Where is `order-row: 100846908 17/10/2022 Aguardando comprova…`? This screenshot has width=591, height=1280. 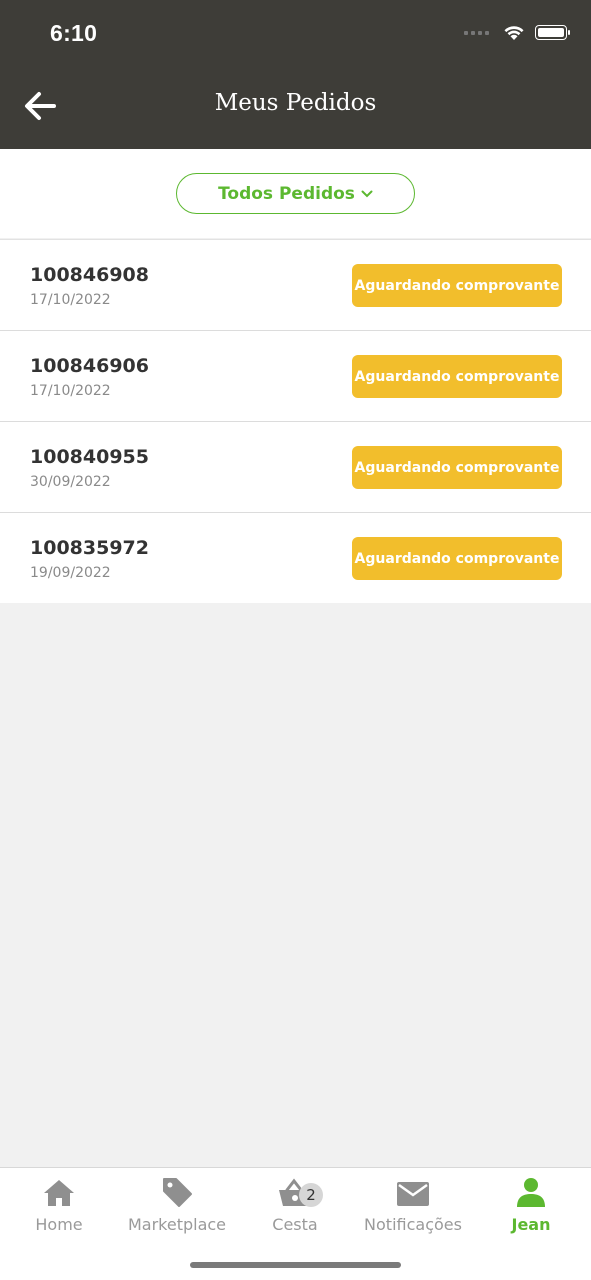 order-row: 100846908 17/10/2022 Aguardando comprova… is located at coordinates (295, 284).